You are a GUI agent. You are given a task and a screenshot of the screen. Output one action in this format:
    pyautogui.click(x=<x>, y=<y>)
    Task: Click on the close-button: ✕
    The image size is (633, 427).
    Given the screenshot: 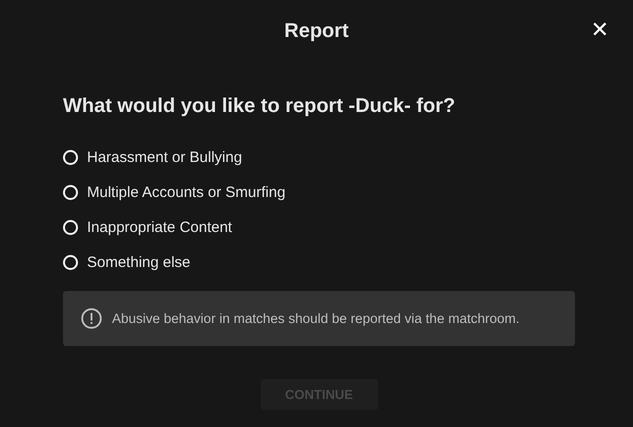 What is the action you would take?
    pyautogui.click(x=599, y=31)
    